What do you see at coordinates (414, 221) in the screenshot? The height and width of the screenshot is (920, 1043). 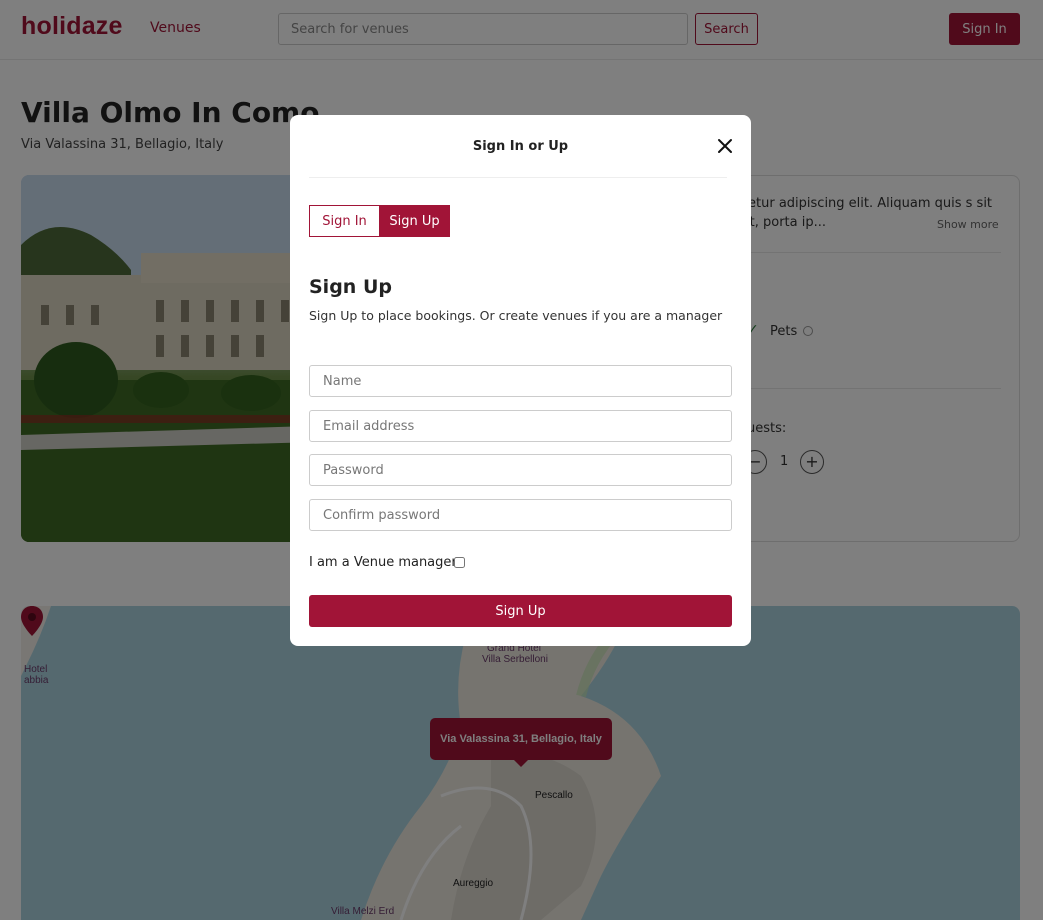 I see `tab-sign-up: Sign Up` at bounding box center [414, 221].